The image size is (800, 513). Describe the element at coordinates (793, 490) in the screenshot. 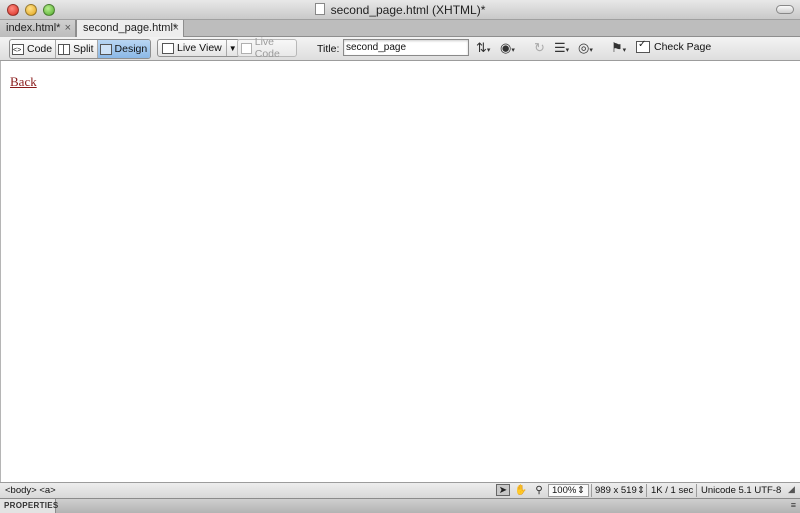

I see `resize-grip-icon: ◢` at that location.